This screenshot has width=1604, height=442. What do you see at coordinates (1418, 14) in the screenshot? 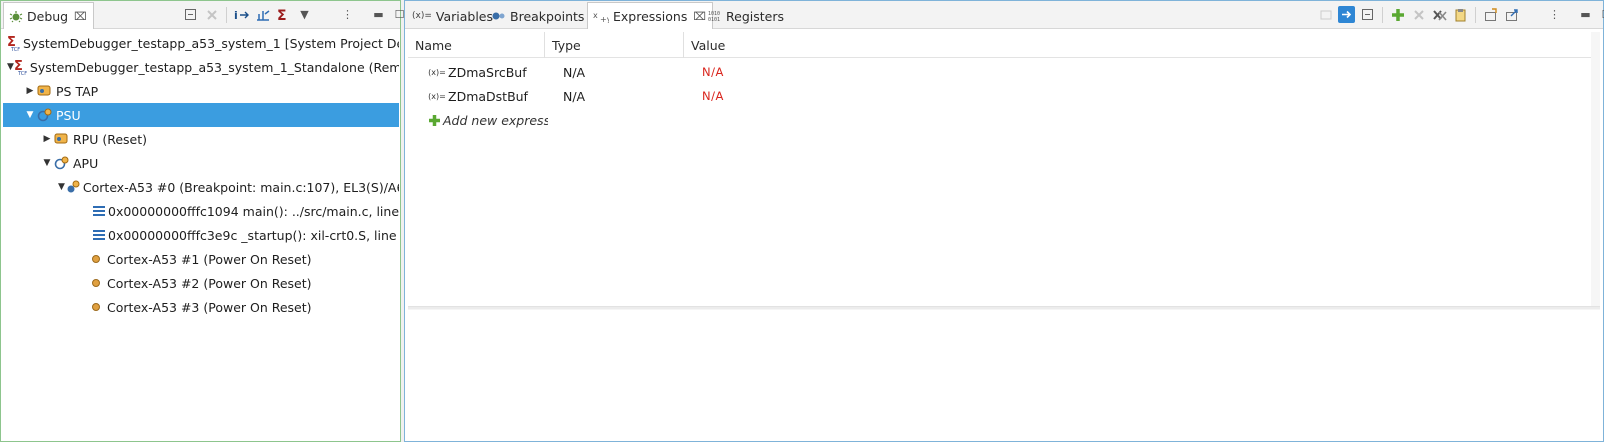
I see `remove-expression-icon` at bounding box center [1418, 14].